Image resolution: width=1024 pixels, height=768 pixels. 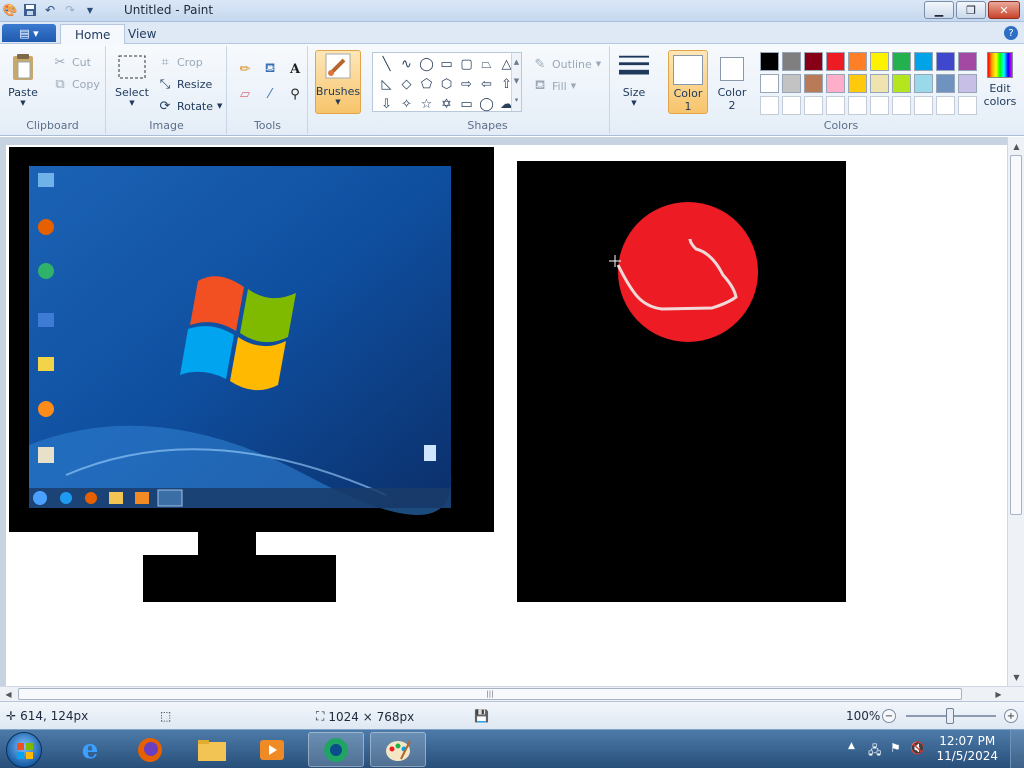 What do you see at coordinates (386, 64) in the screenshot?
I see `line-shape-icon: ╲` at bounding box center [386, 64].